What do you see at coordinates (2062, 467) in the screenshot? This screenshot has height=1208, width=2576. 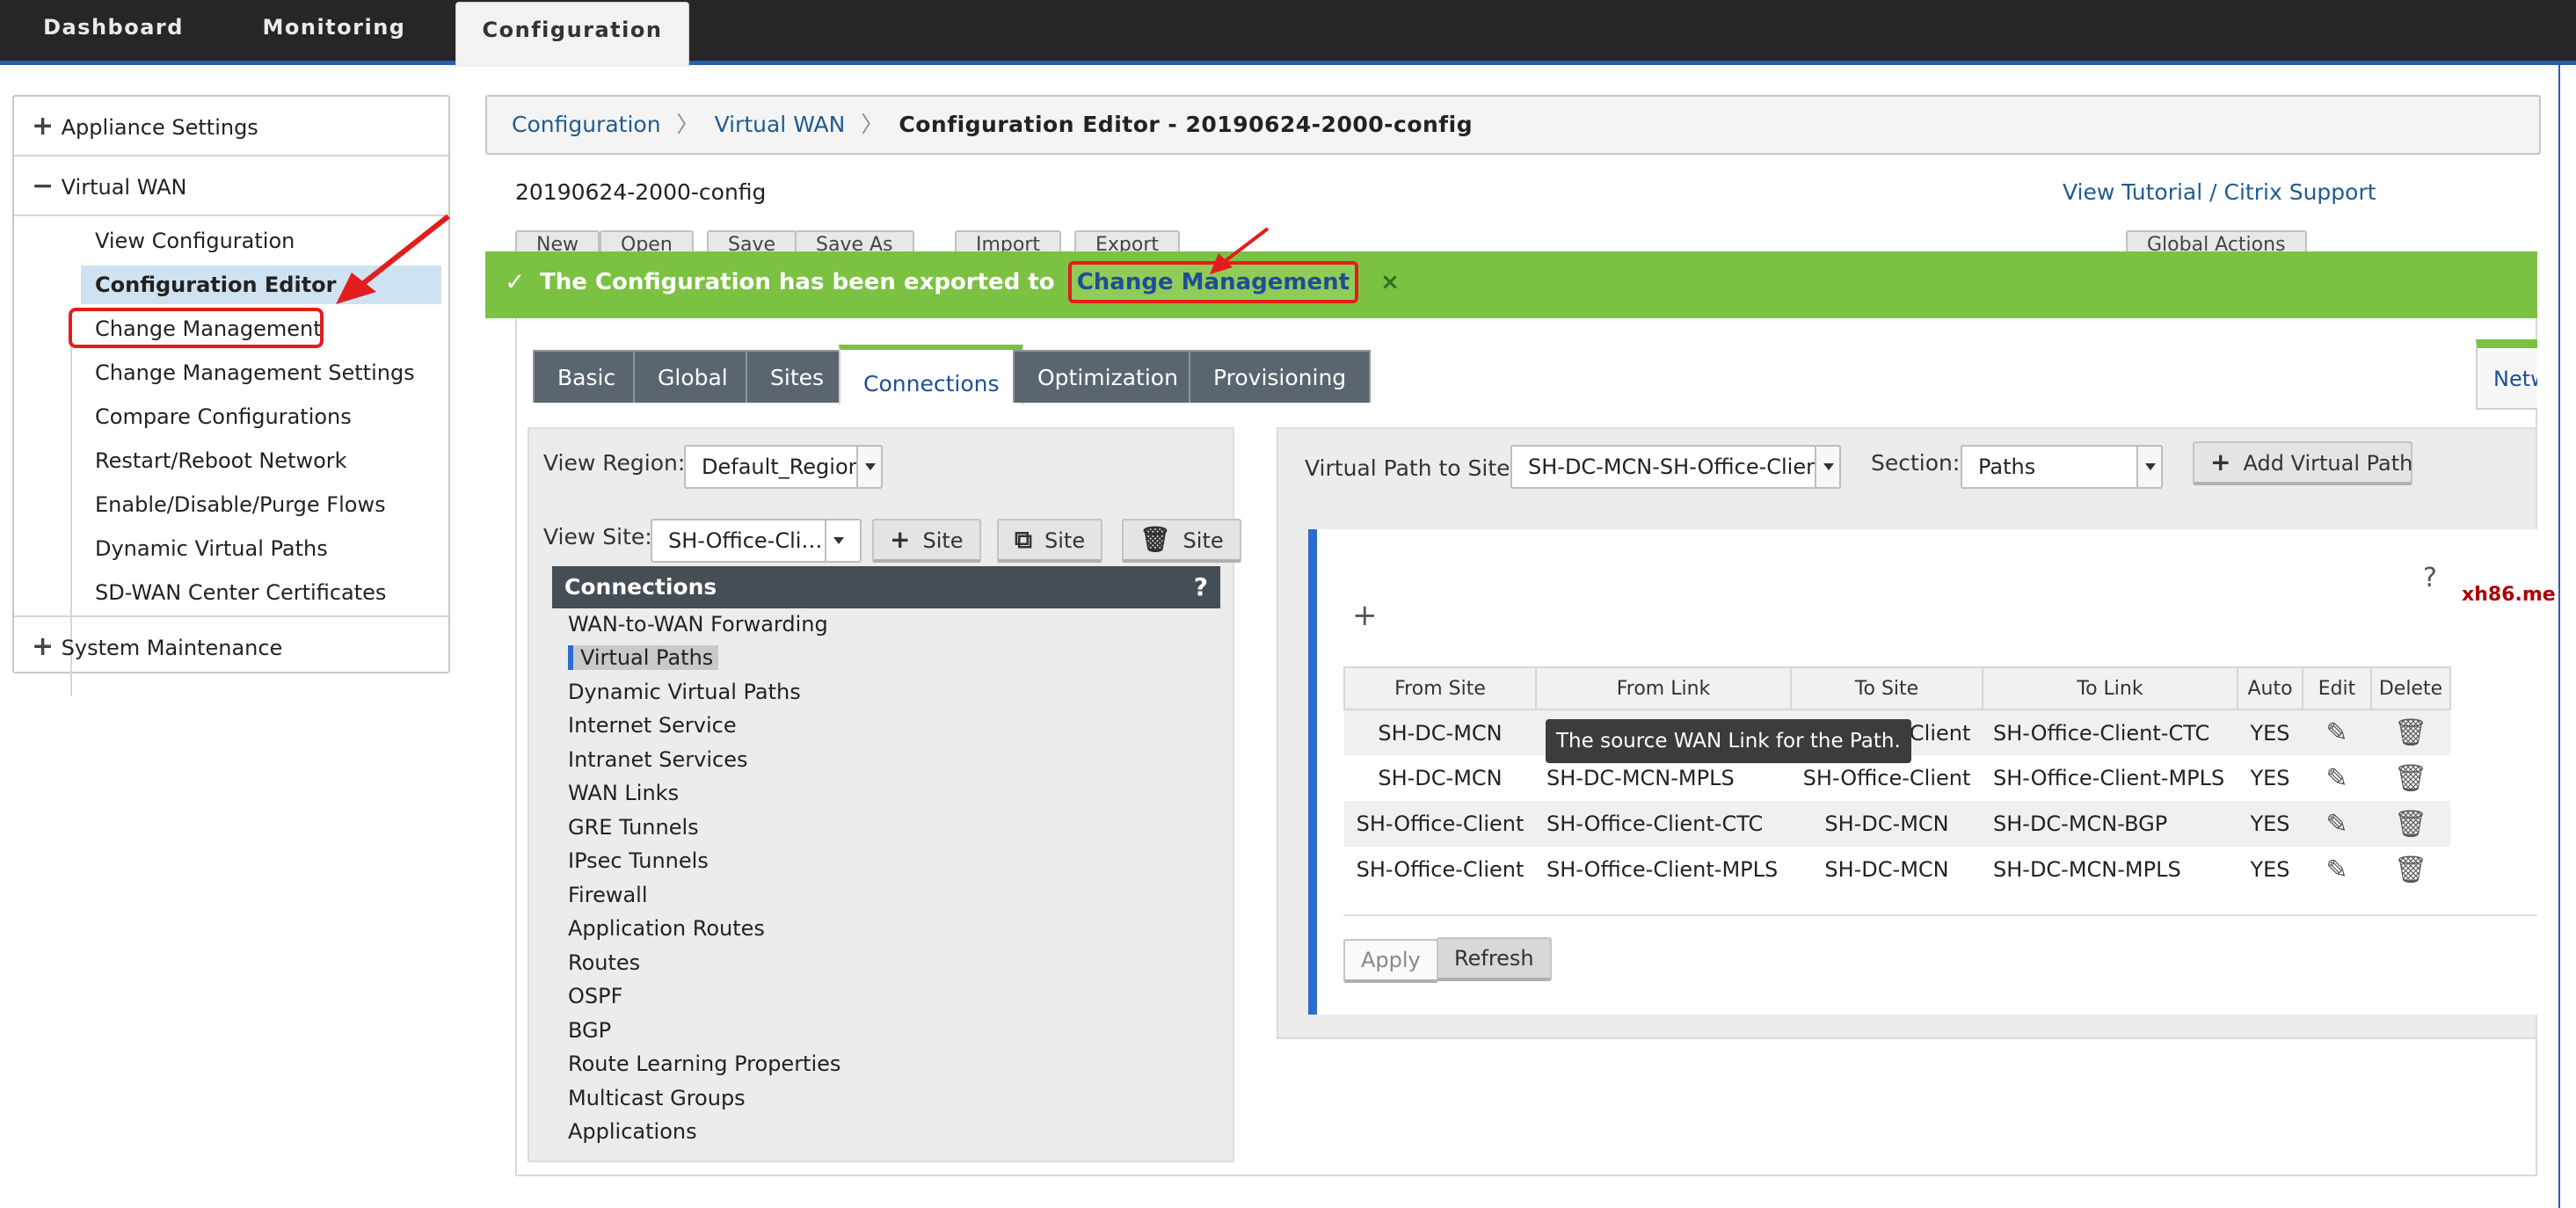 I see `section-select: Paths` at bounding box center [2062, 467].